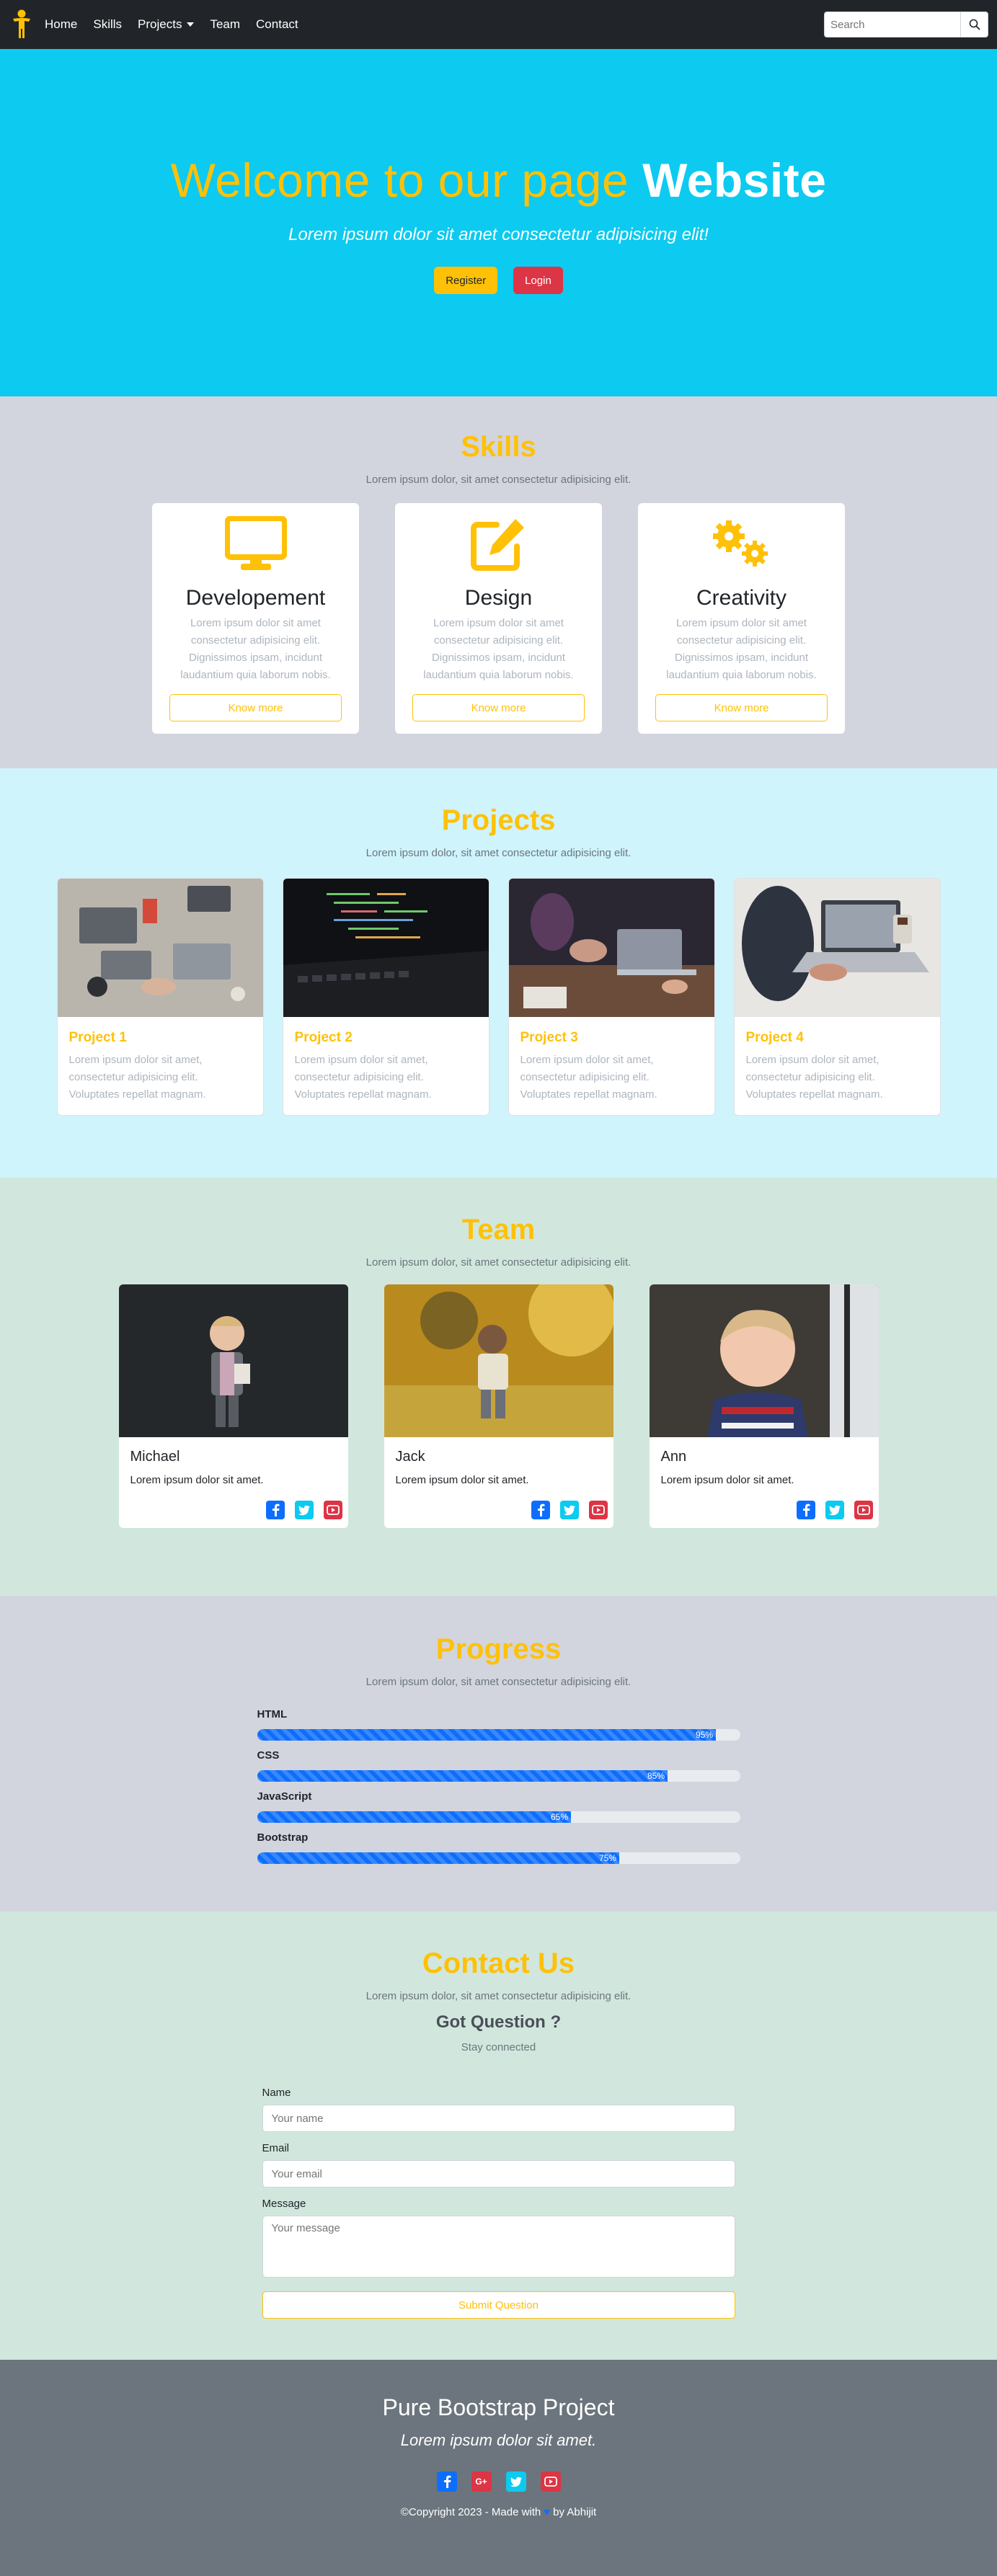 The width and height of the screenshot is (997, 2576). I want to click on project-image-laptop, so click(837, 948).